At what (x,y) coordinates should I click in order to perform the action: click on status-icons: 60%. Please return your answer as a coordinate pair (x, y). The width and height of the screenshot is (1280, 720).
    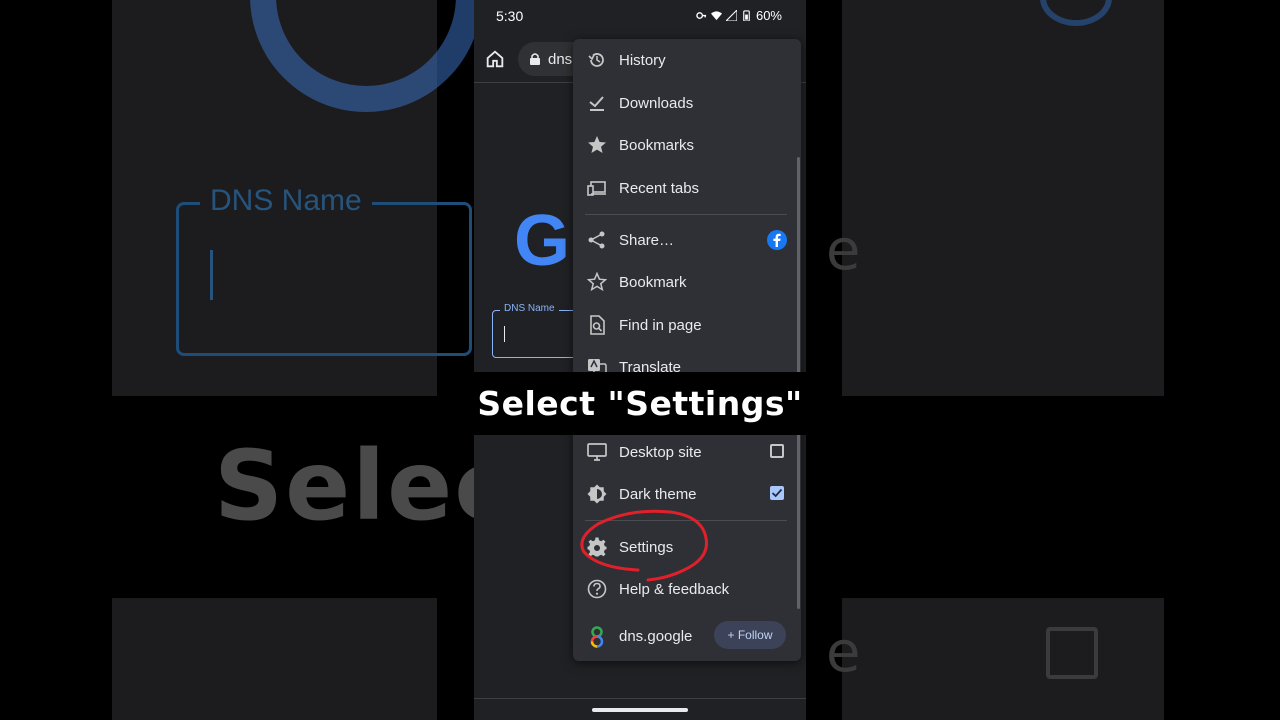
    Looking at the image, I should click on (739, 15).